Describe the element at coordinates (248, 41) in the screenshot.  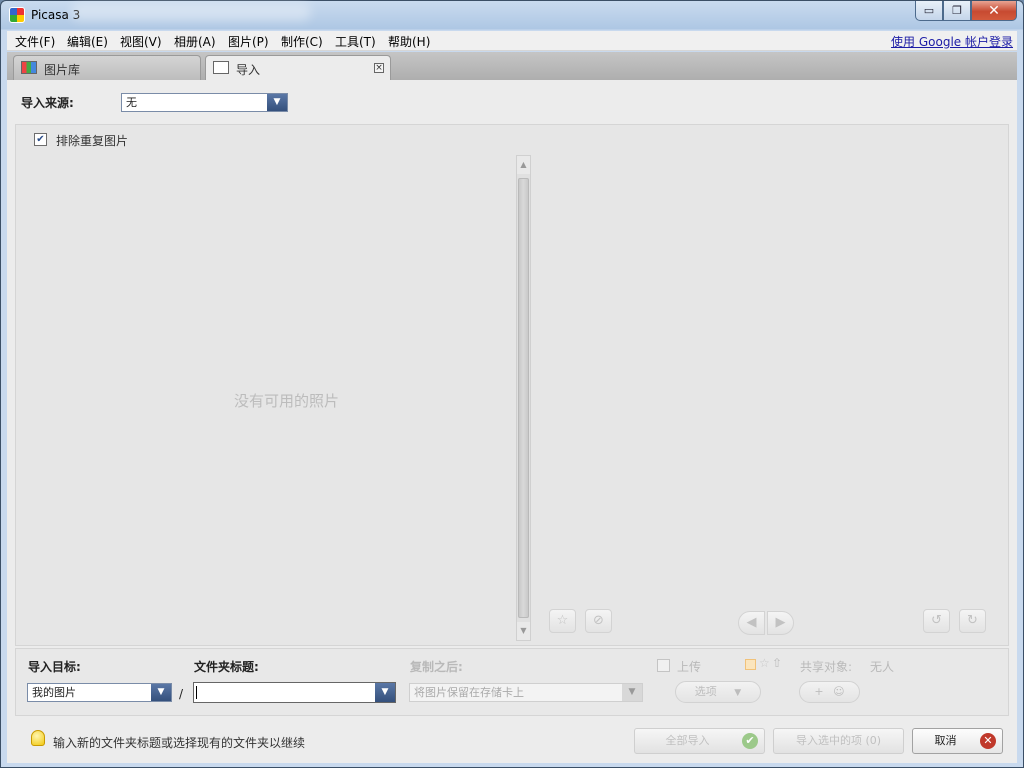
I see `menu-picture: 图片(P)` at that location.